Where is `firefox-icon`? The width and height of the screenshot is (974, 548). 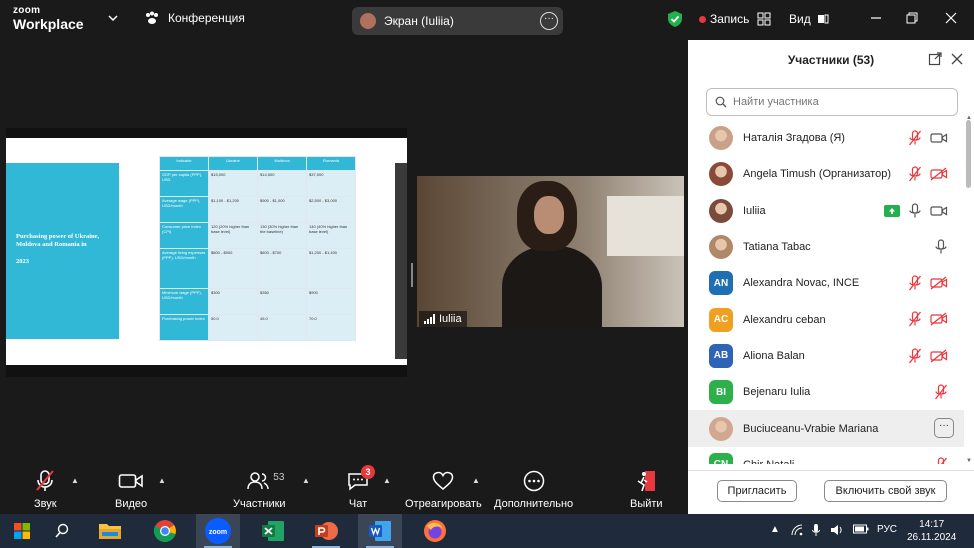 firefox-icon is located at coordinates (435, 531).